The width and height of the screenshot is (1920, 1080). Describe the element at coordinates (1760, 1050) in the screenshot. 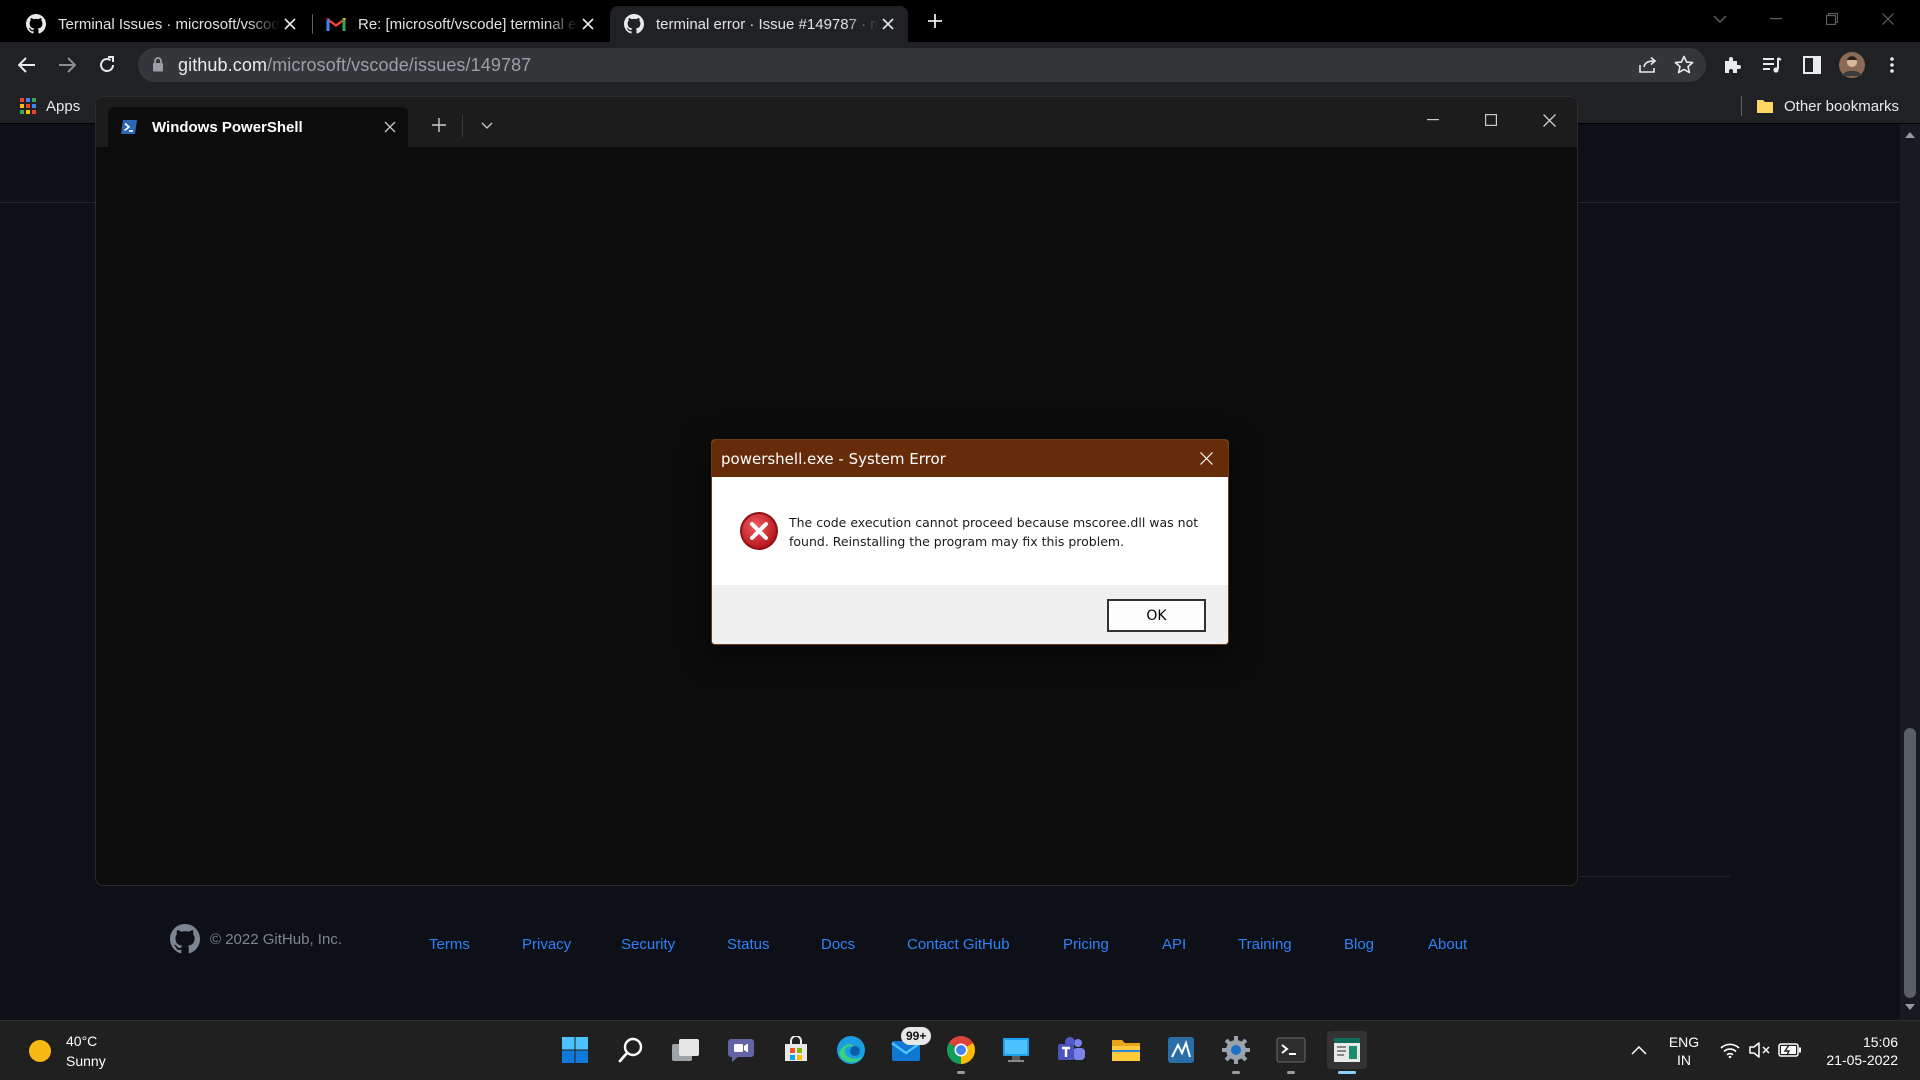

I see `volume-muted-icon` at that location.